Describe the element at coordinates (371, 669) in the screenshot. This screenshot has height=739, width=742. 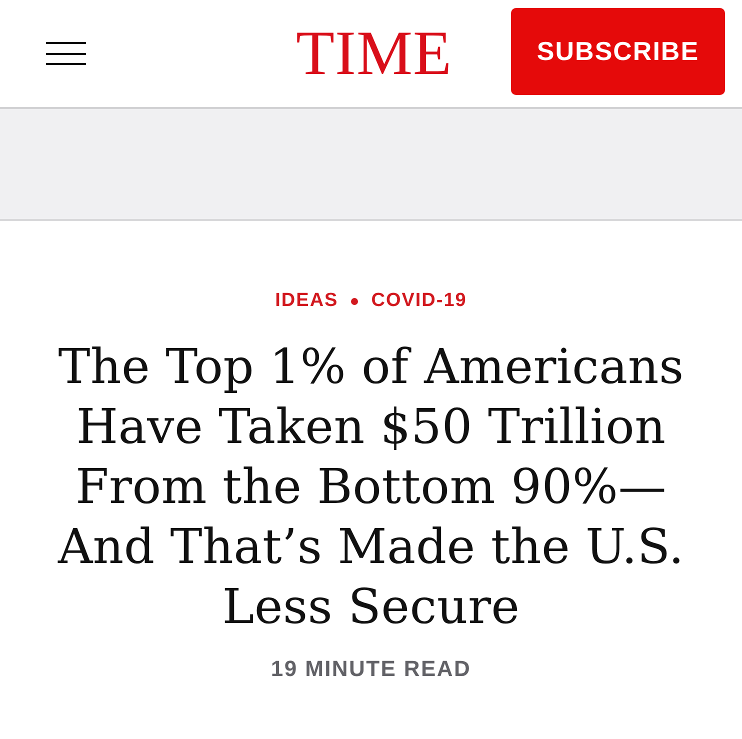
I see `read-time: 19 MINUTE READ` at that location.